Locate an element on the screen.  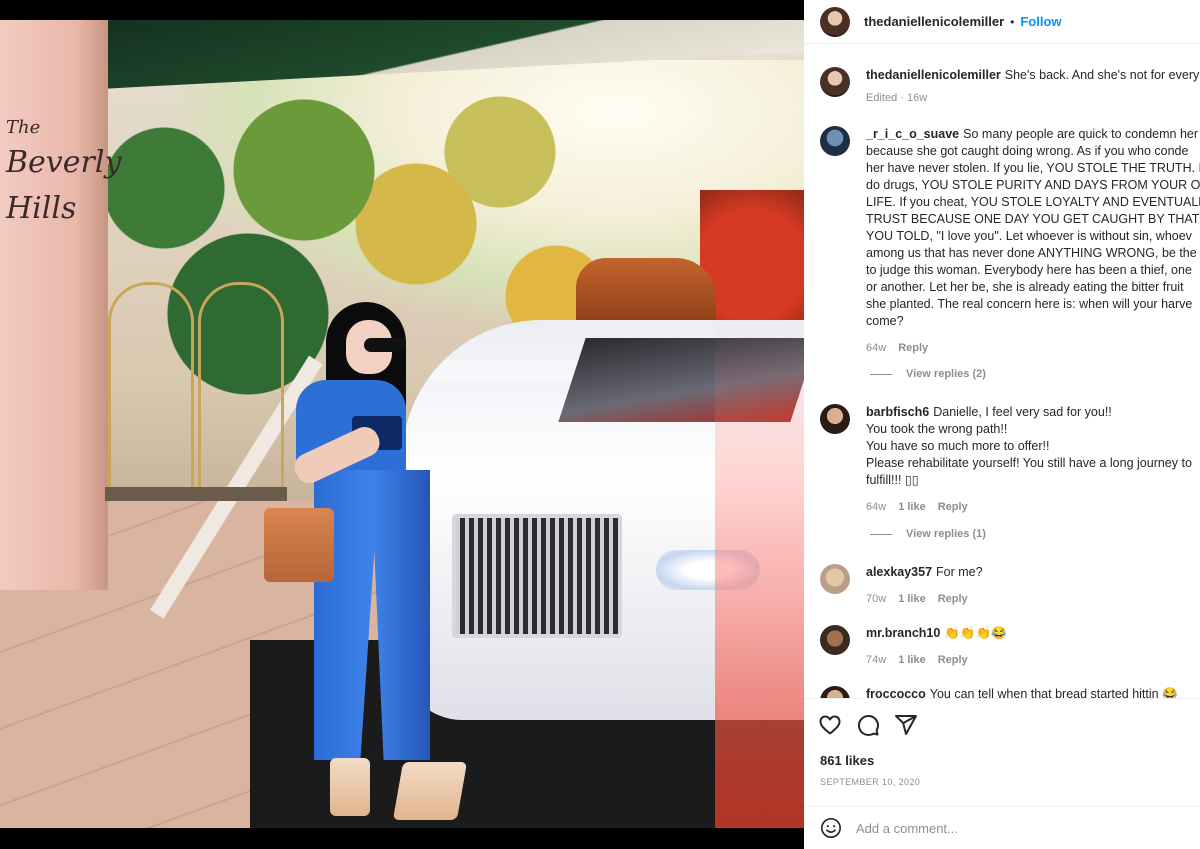
comment-text: You took the wrong path!! is located at coordinates (937, 429).